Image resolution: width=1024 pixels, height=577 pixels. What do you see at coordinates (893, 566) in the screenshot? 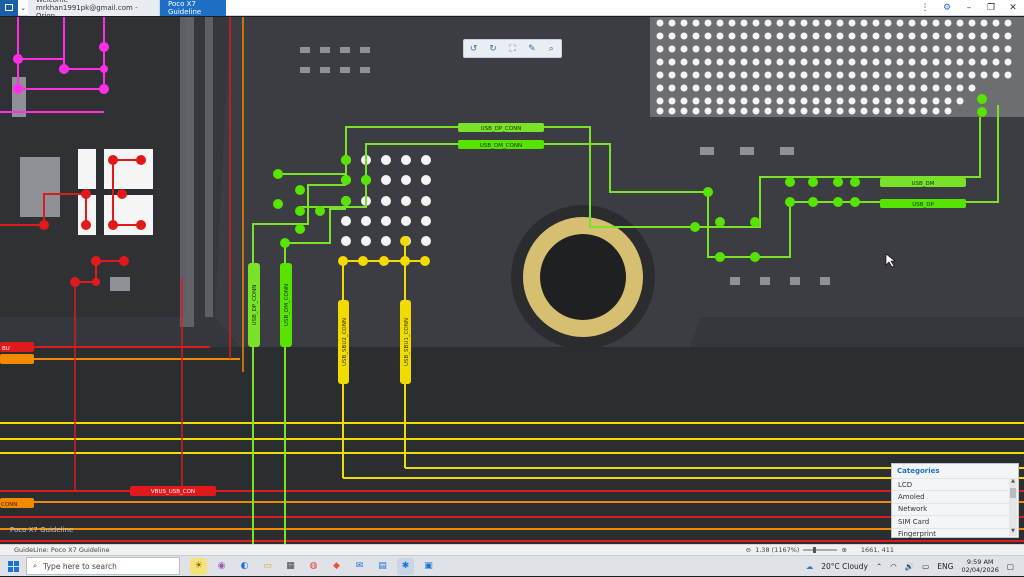
I see `wifi-icon: ◠` at bounding box center [893, 566].